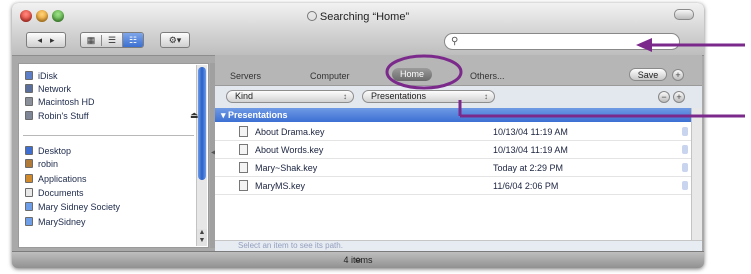 This screenshot has height=274, width=751. Describe the element at coordinates (644, 45) in the screenshot. I see `arrowhead-icon` at that location.